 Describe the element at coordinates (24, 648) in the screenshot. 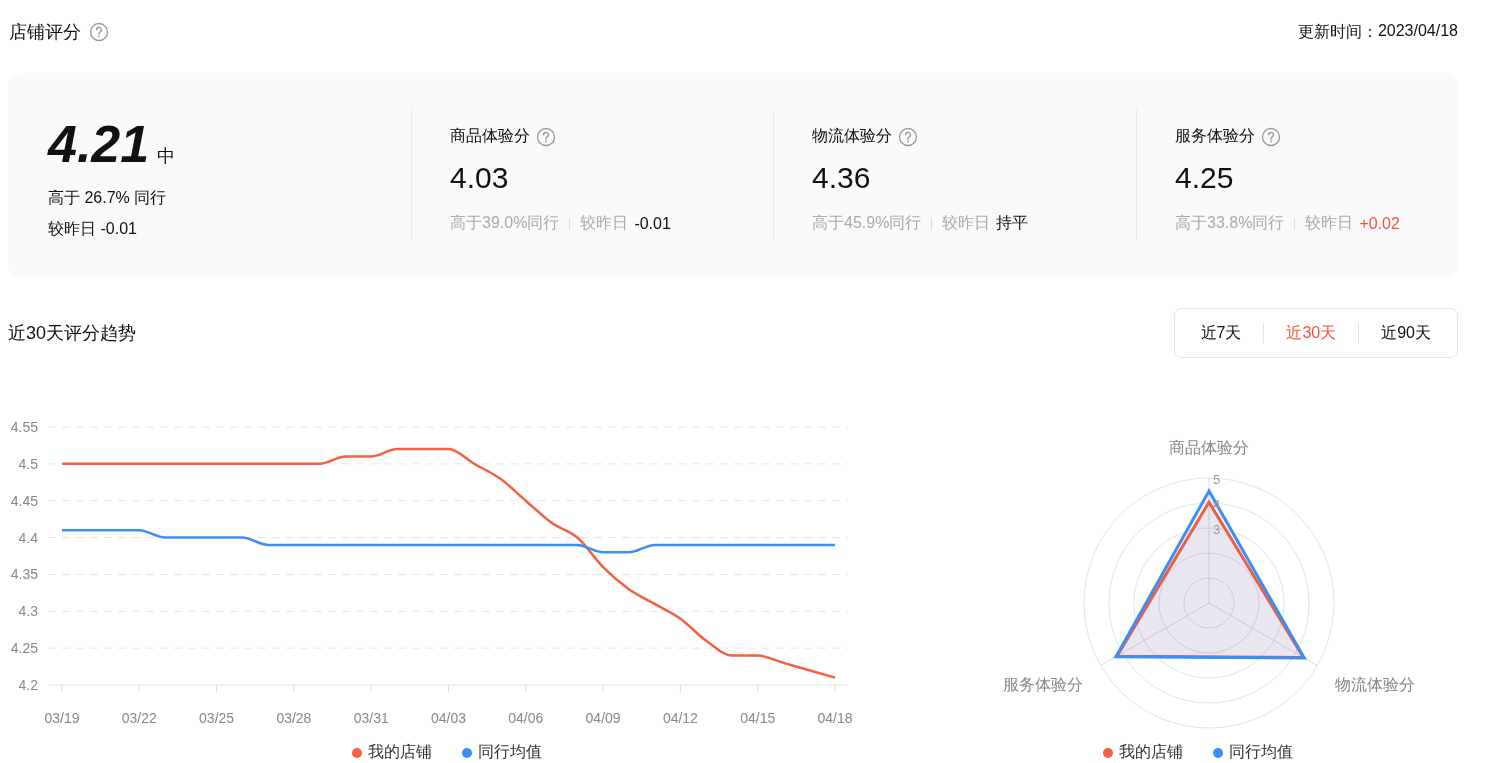

I see `y-axis-label: 4.25` at that location.